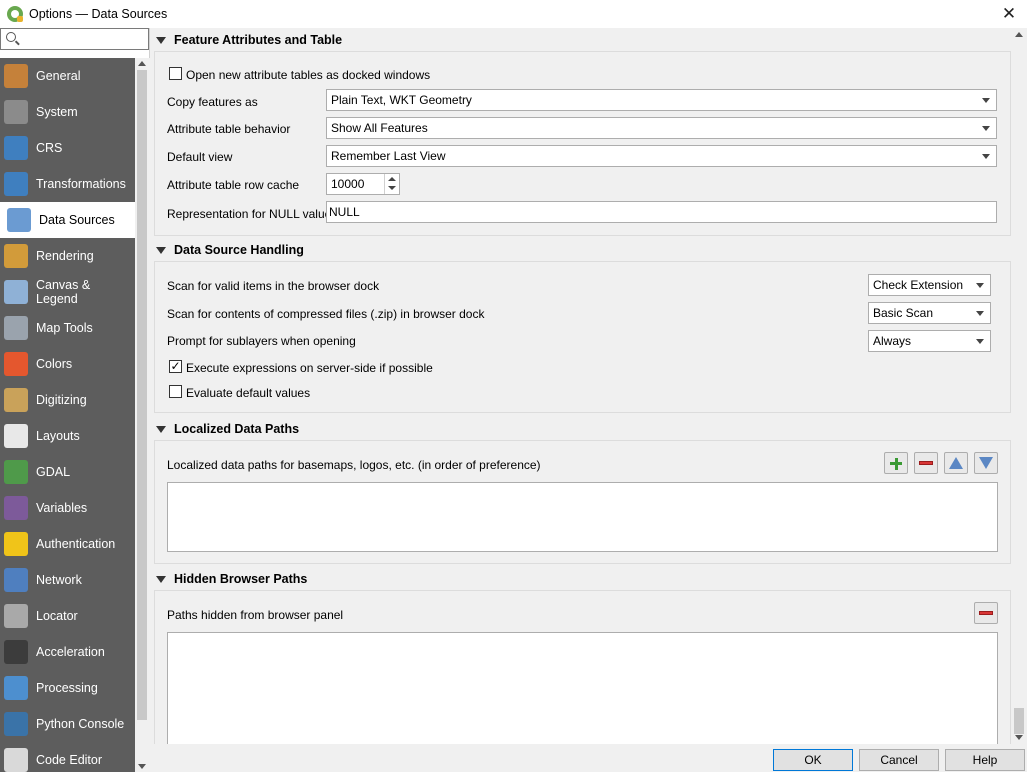 This screenshot has height=772, width=1027. What do you see at coordinates (67, 220) in the screenshot?
I see `sidebar-item: Data Sources` at bounding box center [67, 220].